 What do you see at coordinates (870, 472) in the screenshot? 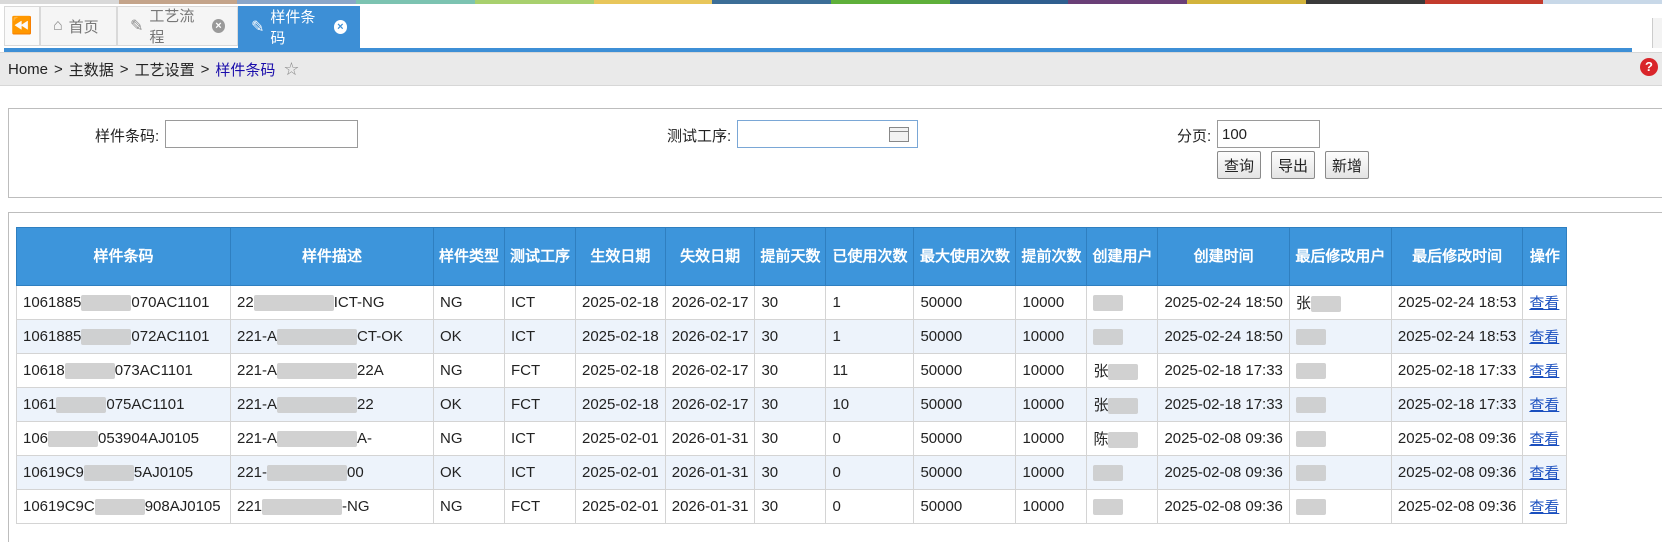
I see `cell-used-count: 0` at bounding box center [870, 472].